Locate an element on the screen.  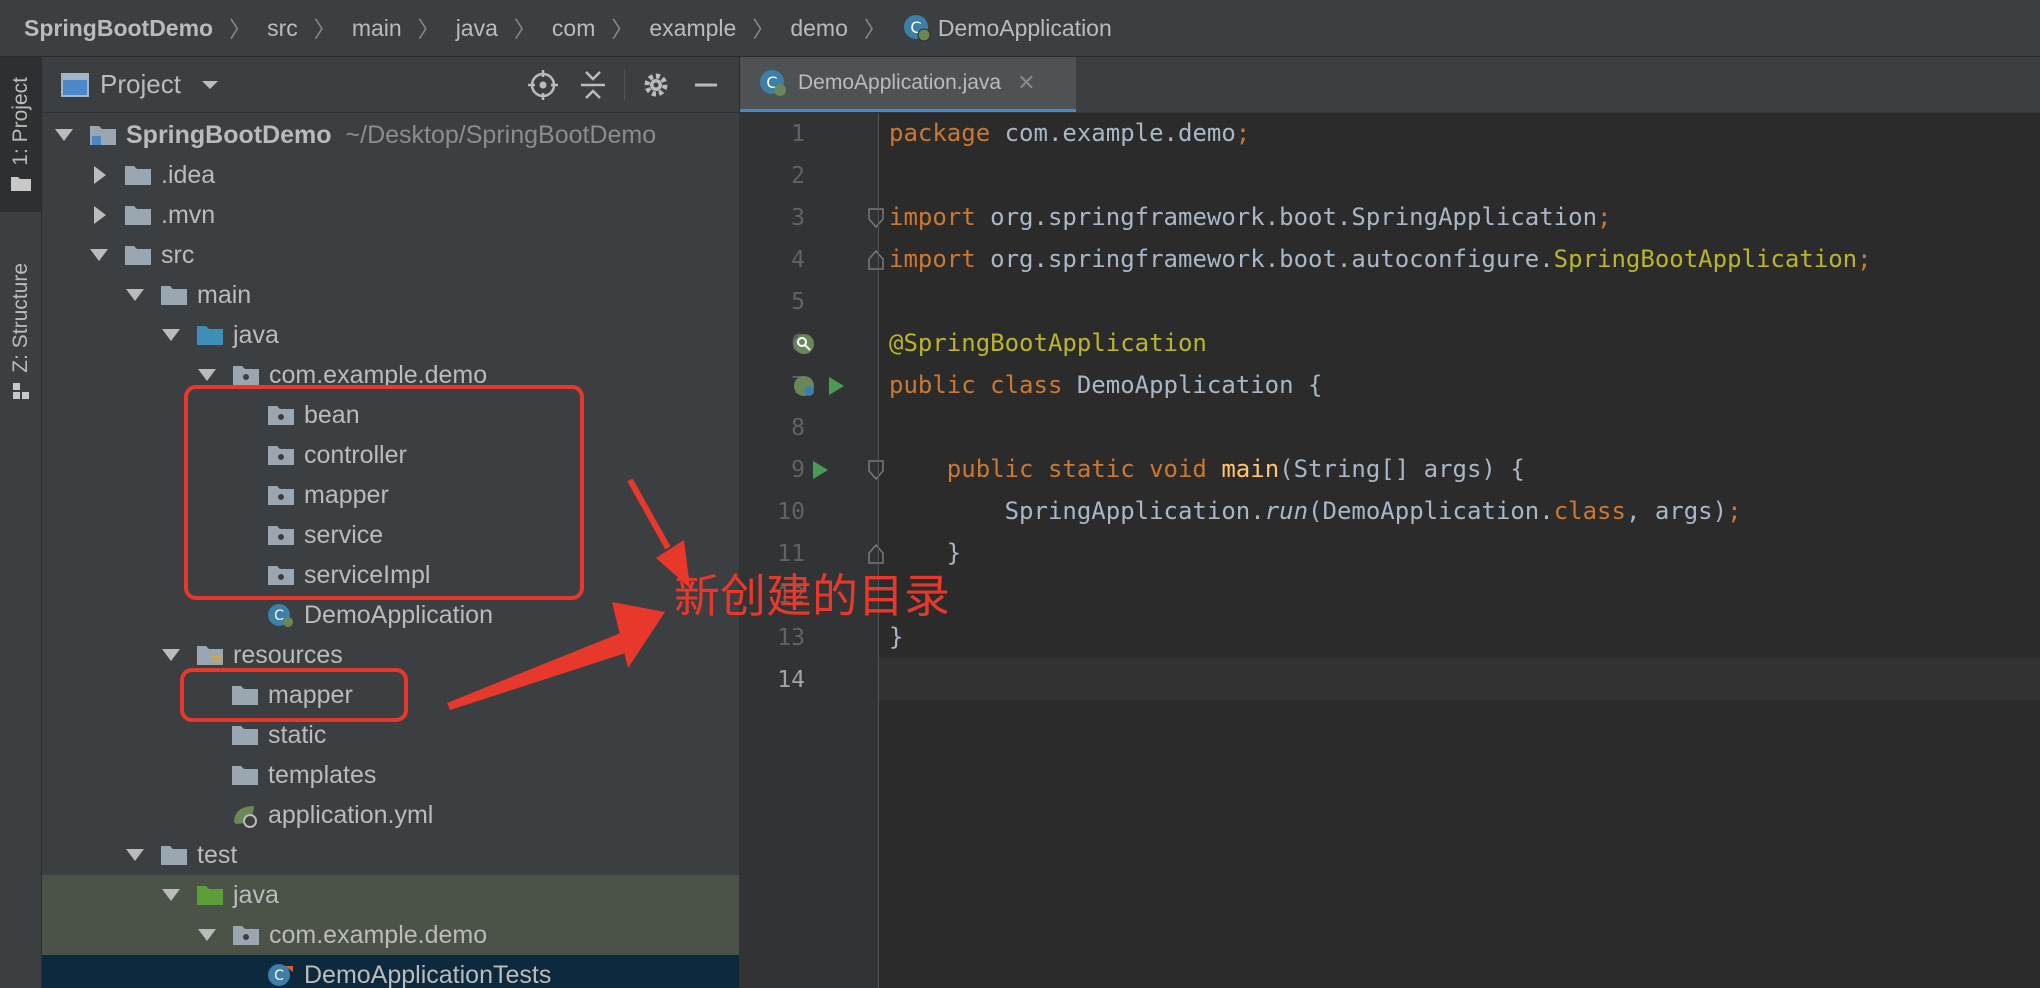
module-folder-icon is located at coordinates (103, 135).